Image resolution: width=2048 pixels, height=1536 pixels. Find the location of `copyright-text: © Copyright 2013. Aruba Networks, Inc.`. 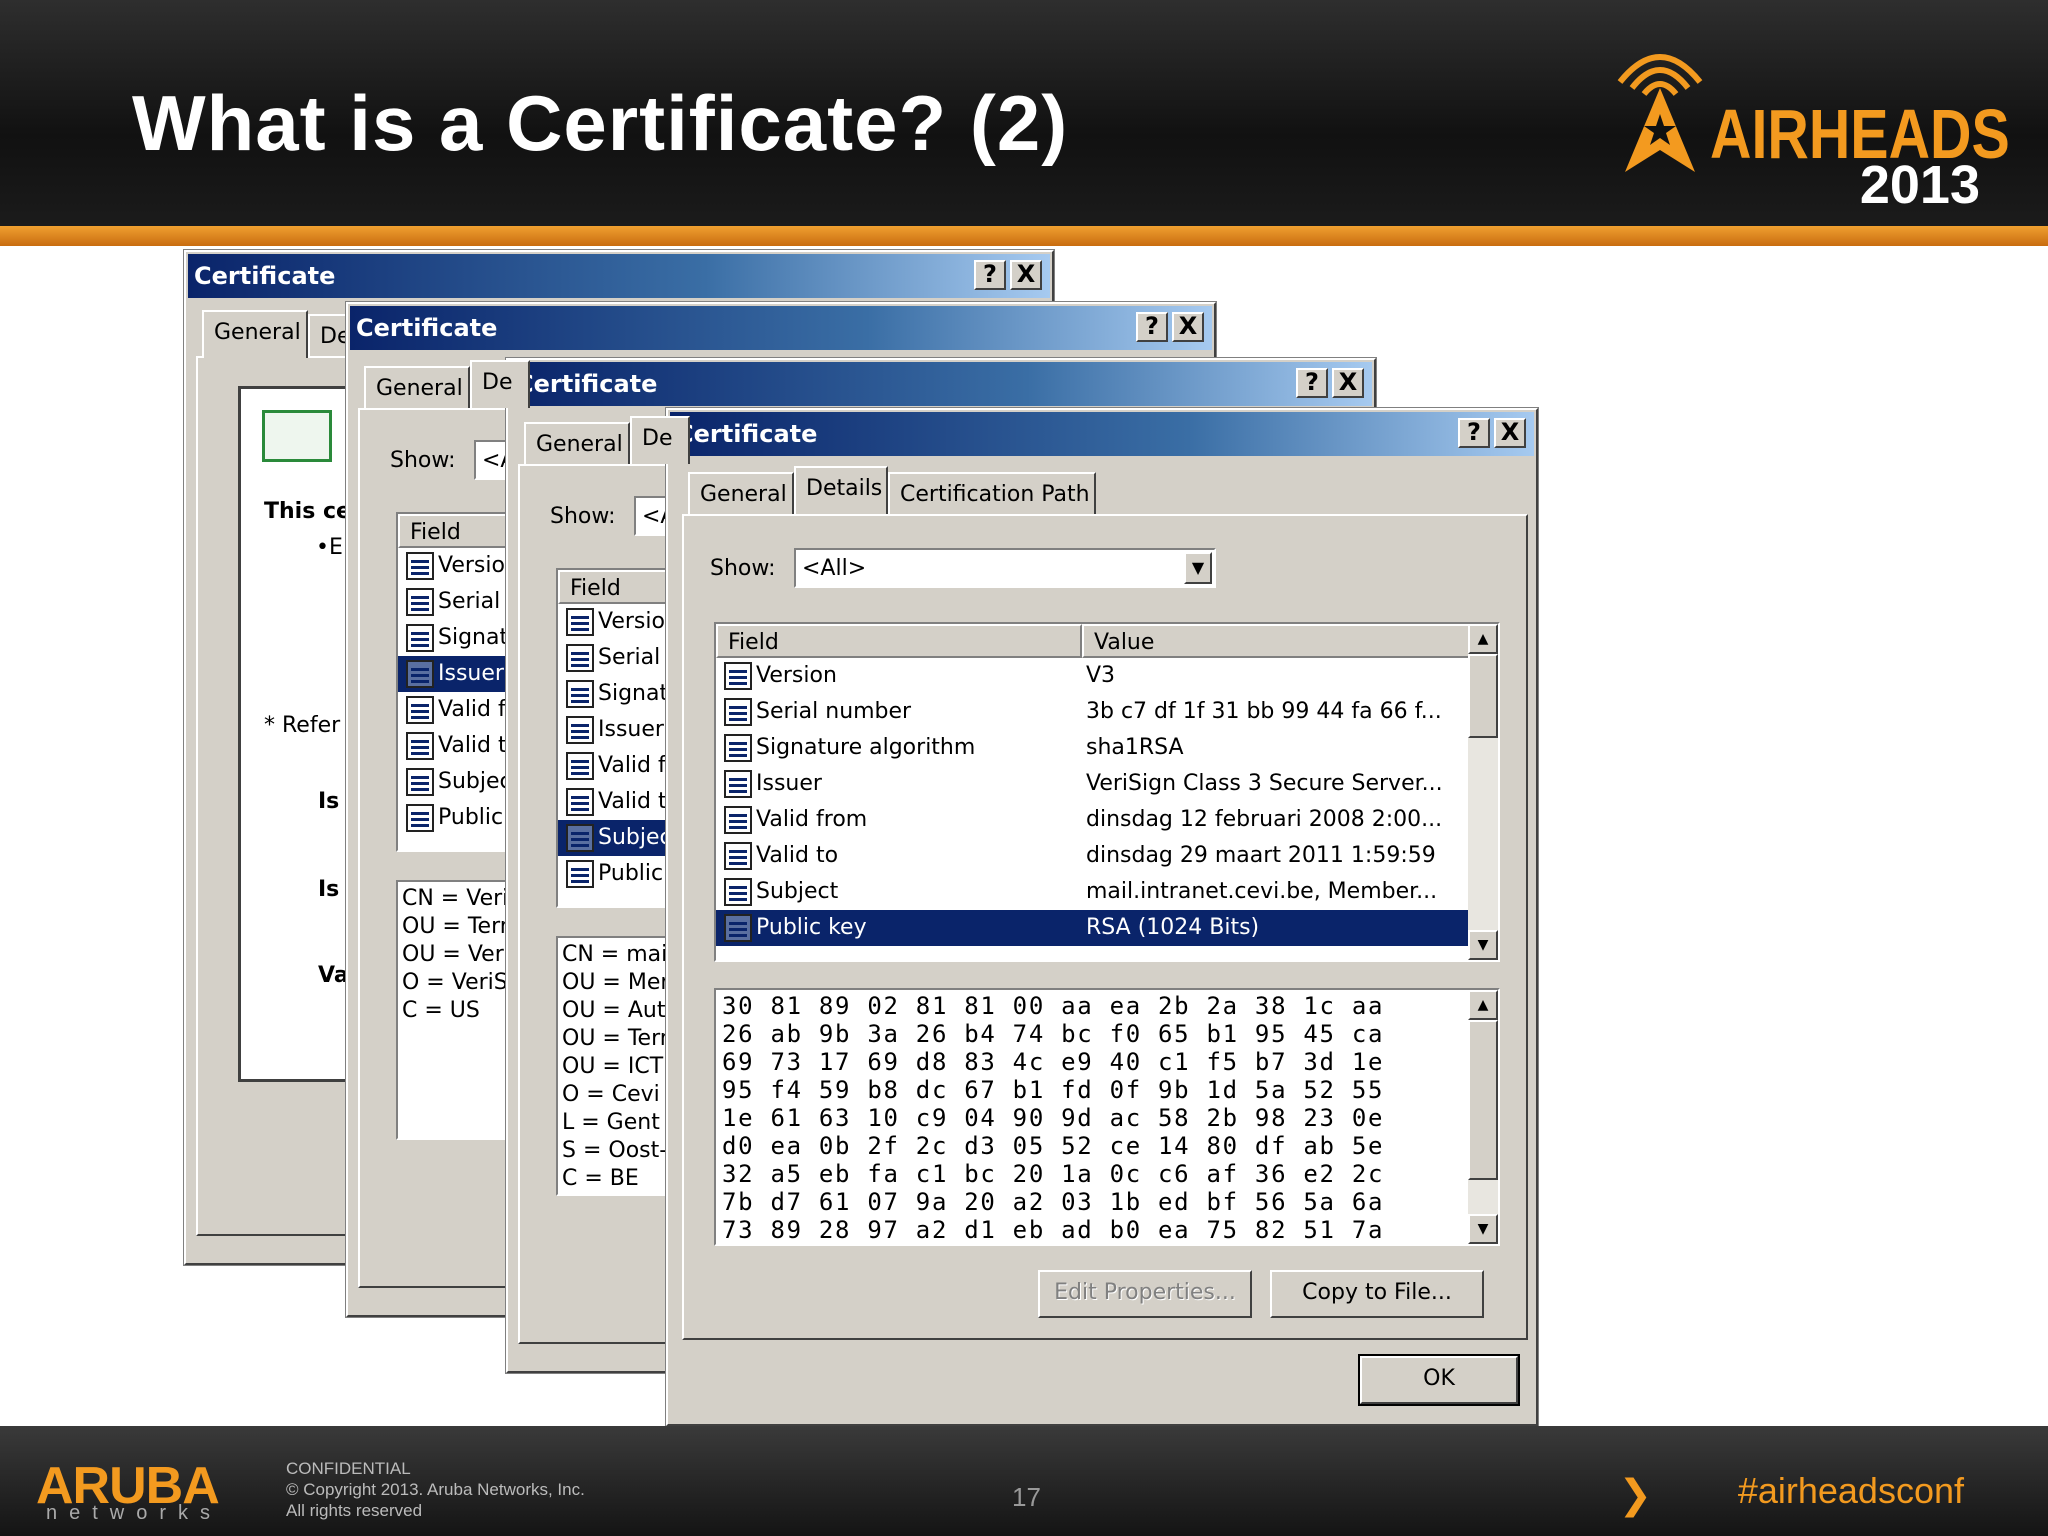

copyright-text: © Copyright 2013. Aruba Networks, Inc. is located at coordinates (435, 1489).